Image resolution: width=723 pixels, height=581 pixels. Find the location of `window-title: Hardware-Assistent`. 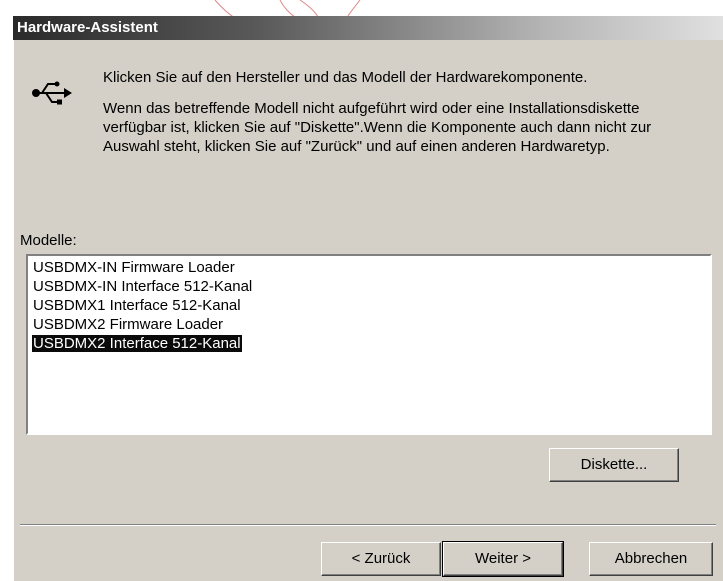

window-title: Hardware-Assistent is located at coordinates (368, 28).